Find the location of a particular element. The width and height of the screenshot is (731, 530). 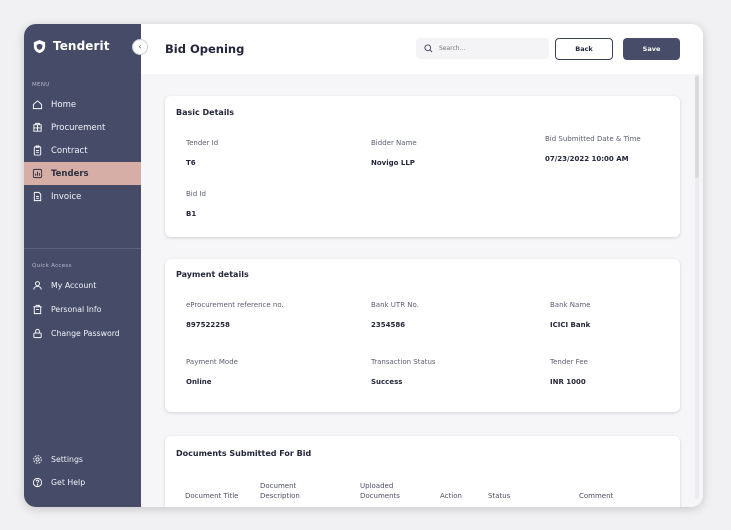

transaction-status-value: Success is located at coordinates (387, 382).